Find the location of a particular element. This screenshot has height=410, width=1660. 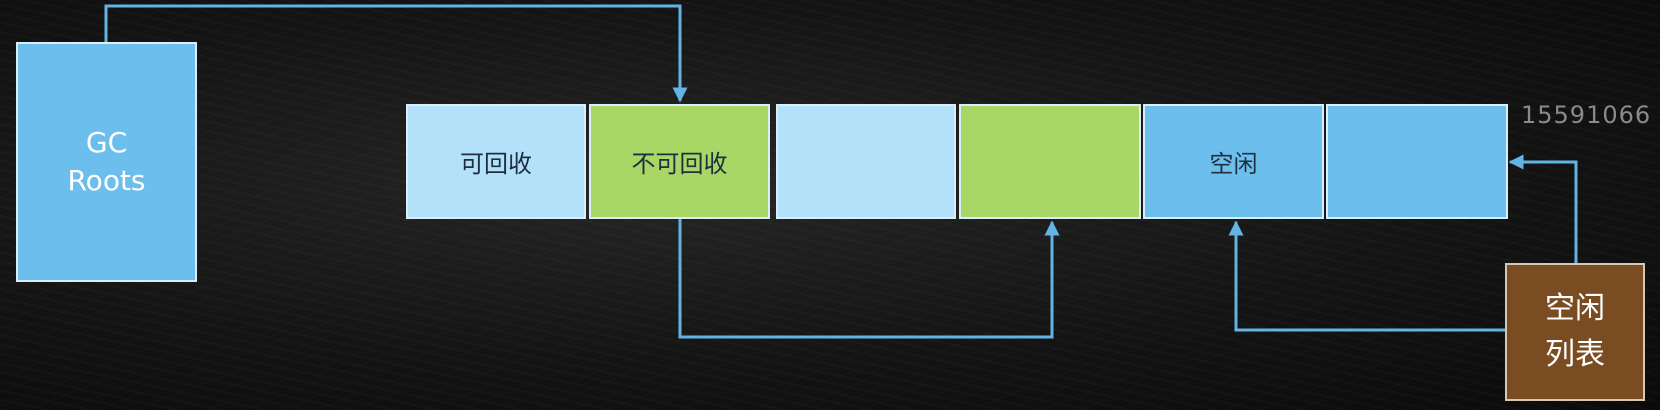

arrow-reachable-to-reachable is located at coordinates (869, 279).